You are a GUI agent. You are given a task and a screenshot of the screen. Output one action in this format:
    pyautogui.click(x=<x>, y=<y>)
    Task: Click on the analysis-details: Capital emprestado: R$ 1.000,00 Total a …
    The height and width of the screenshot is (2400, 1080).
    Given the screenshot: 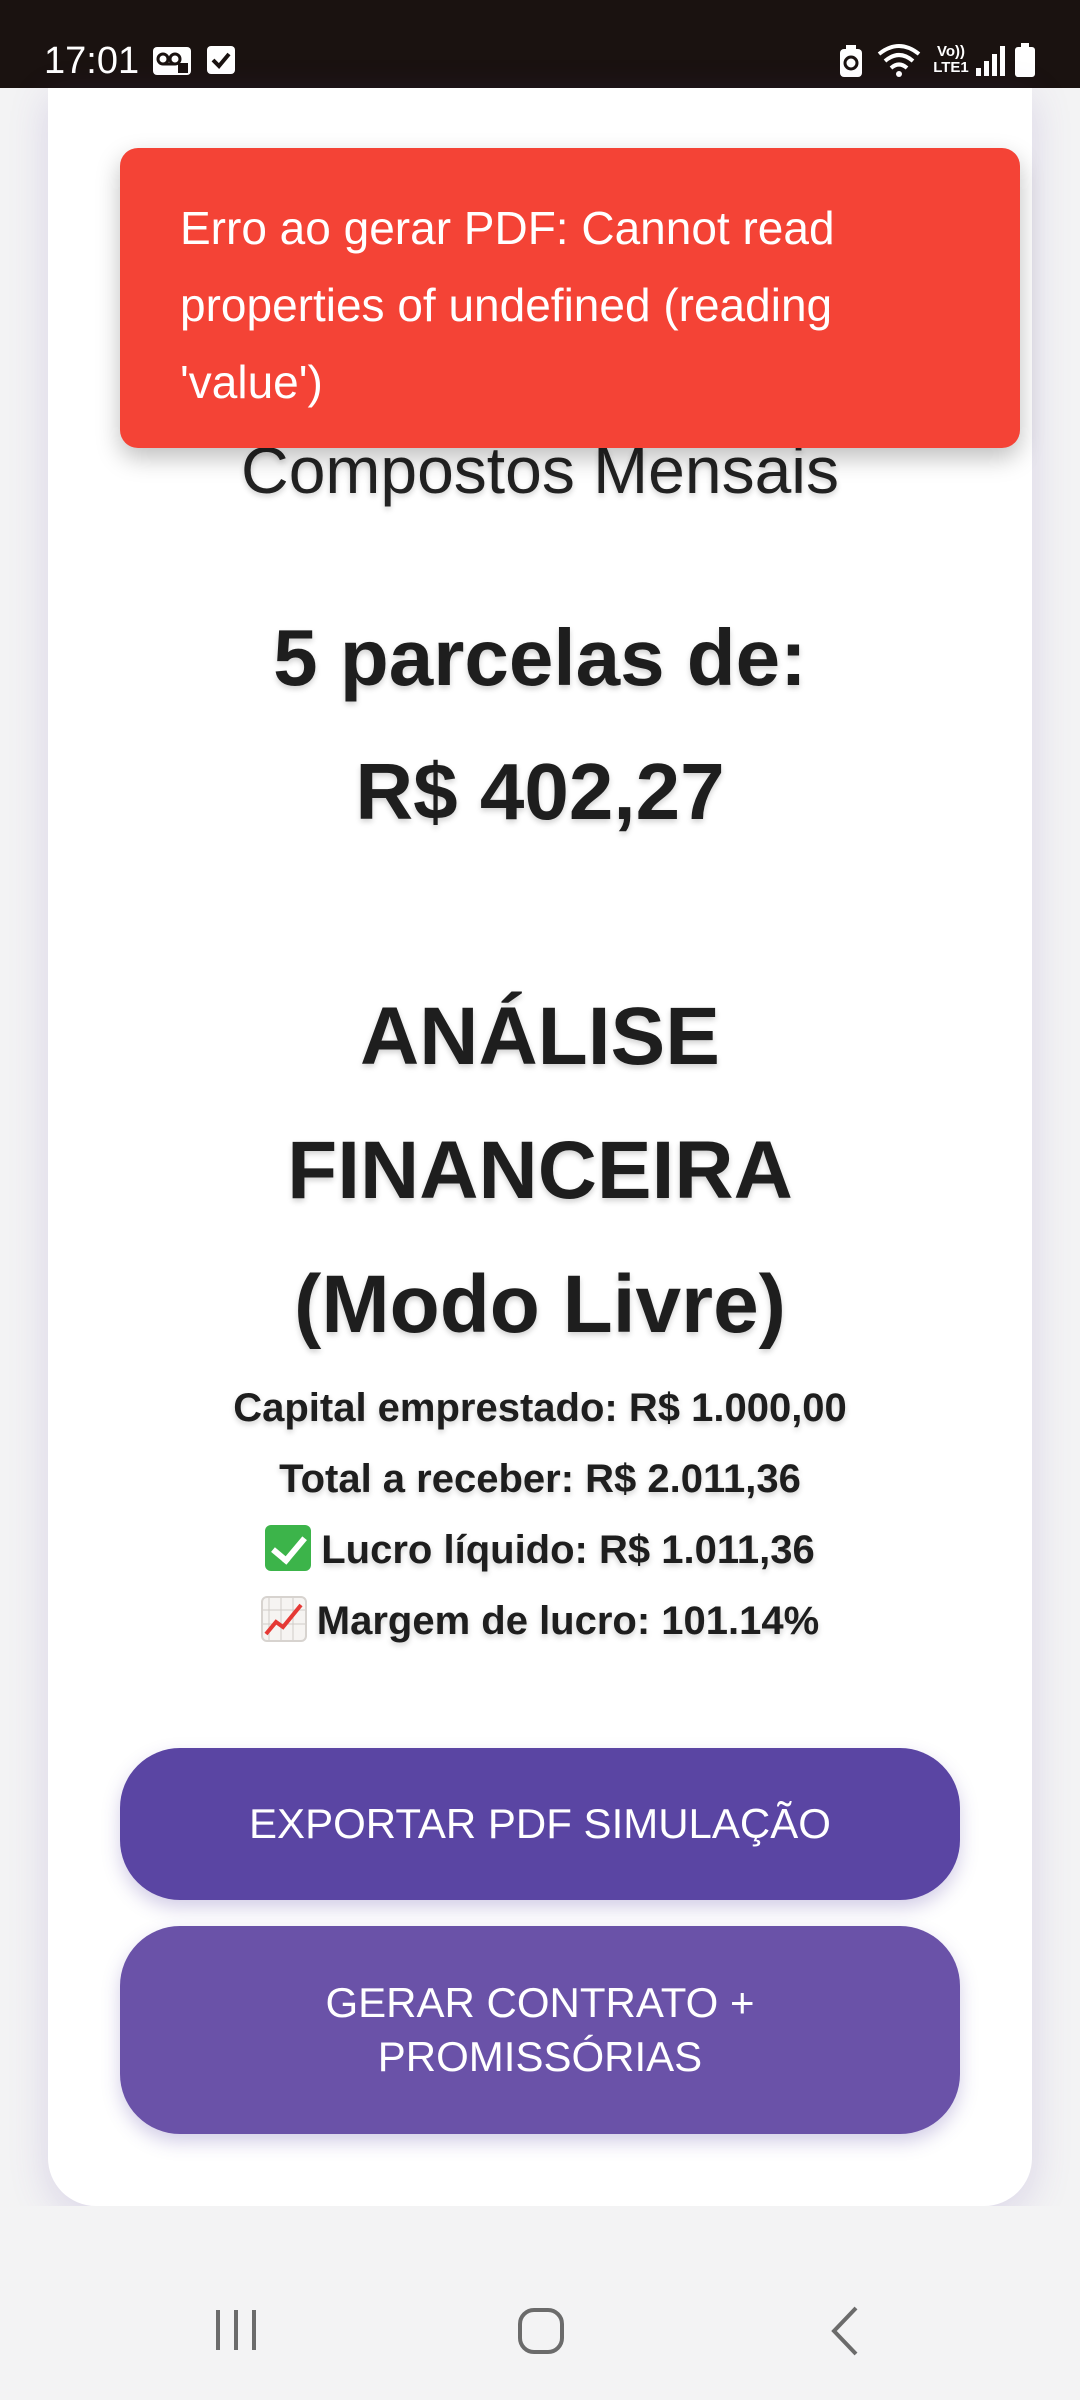 What is the action you would take?
    pyautogui.click(x=540, y=1518)
    